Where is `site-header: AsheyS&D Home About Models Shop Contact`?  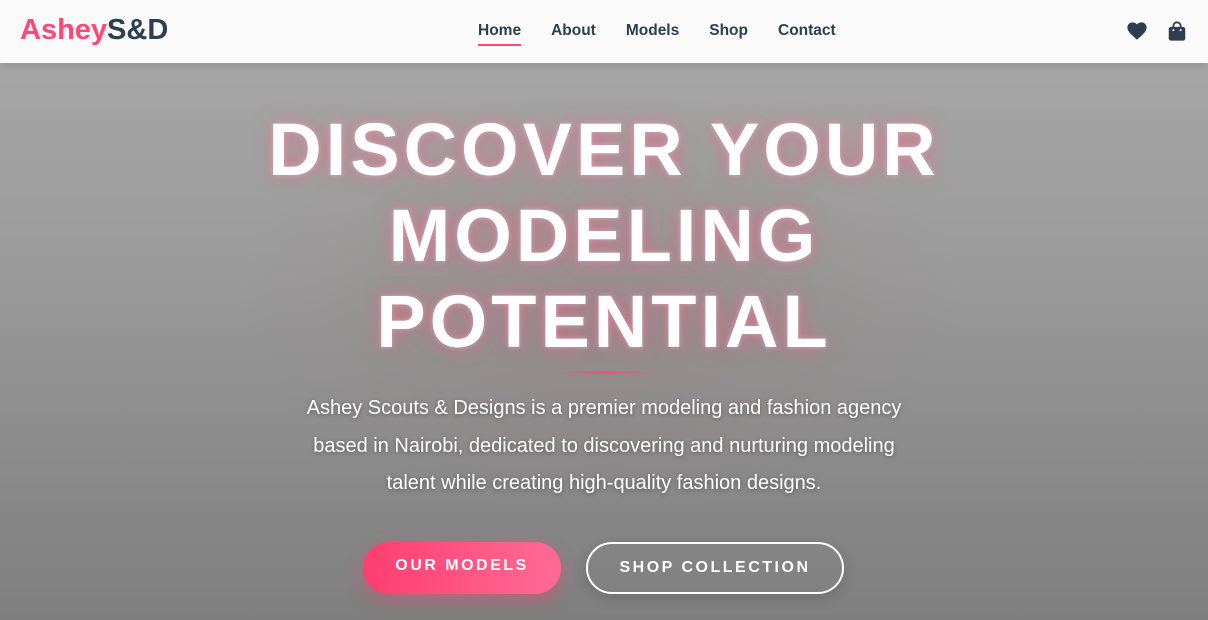
site-header: AsheyS&D Home About Models Shop Contact is located at coordinates (604, 31).